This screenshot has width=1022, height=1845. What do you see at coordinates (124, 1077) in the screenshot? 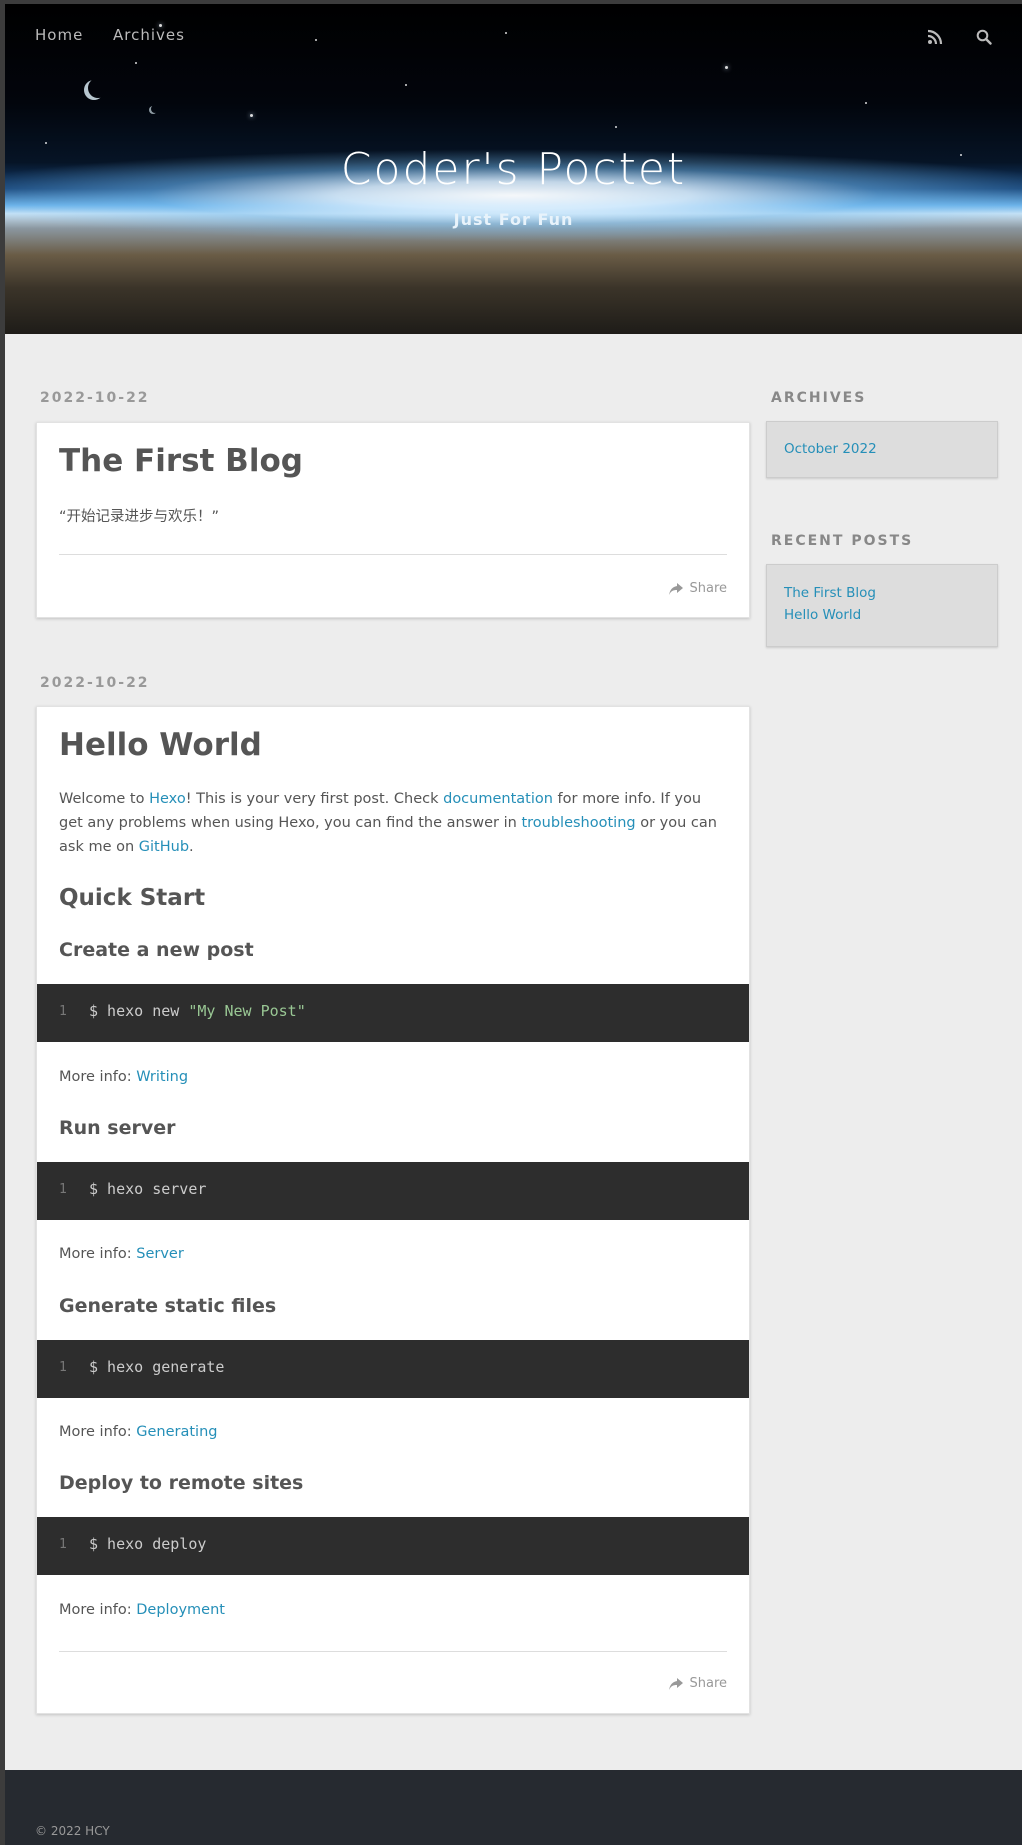
I see `more-info: More info: Writing` at bounding box center [124, 1077].